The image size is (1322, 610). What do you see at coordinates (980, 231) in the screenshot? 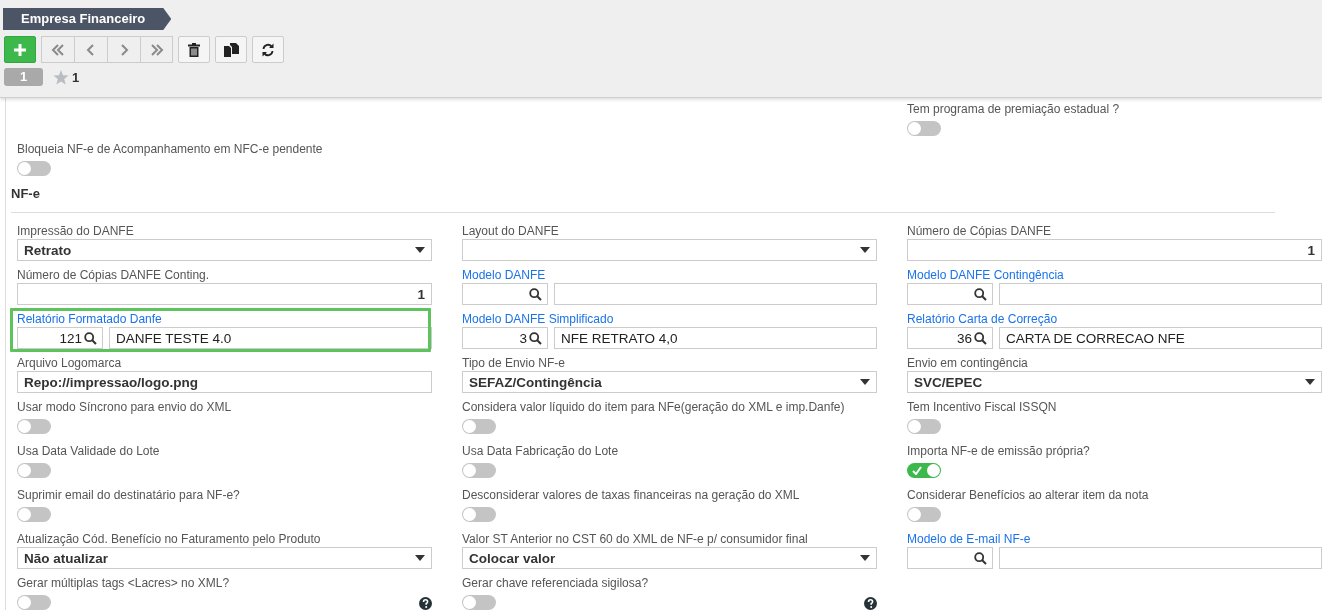
I see `field-label: Número de Cópias DANFE` at bounding box center [980, 231].